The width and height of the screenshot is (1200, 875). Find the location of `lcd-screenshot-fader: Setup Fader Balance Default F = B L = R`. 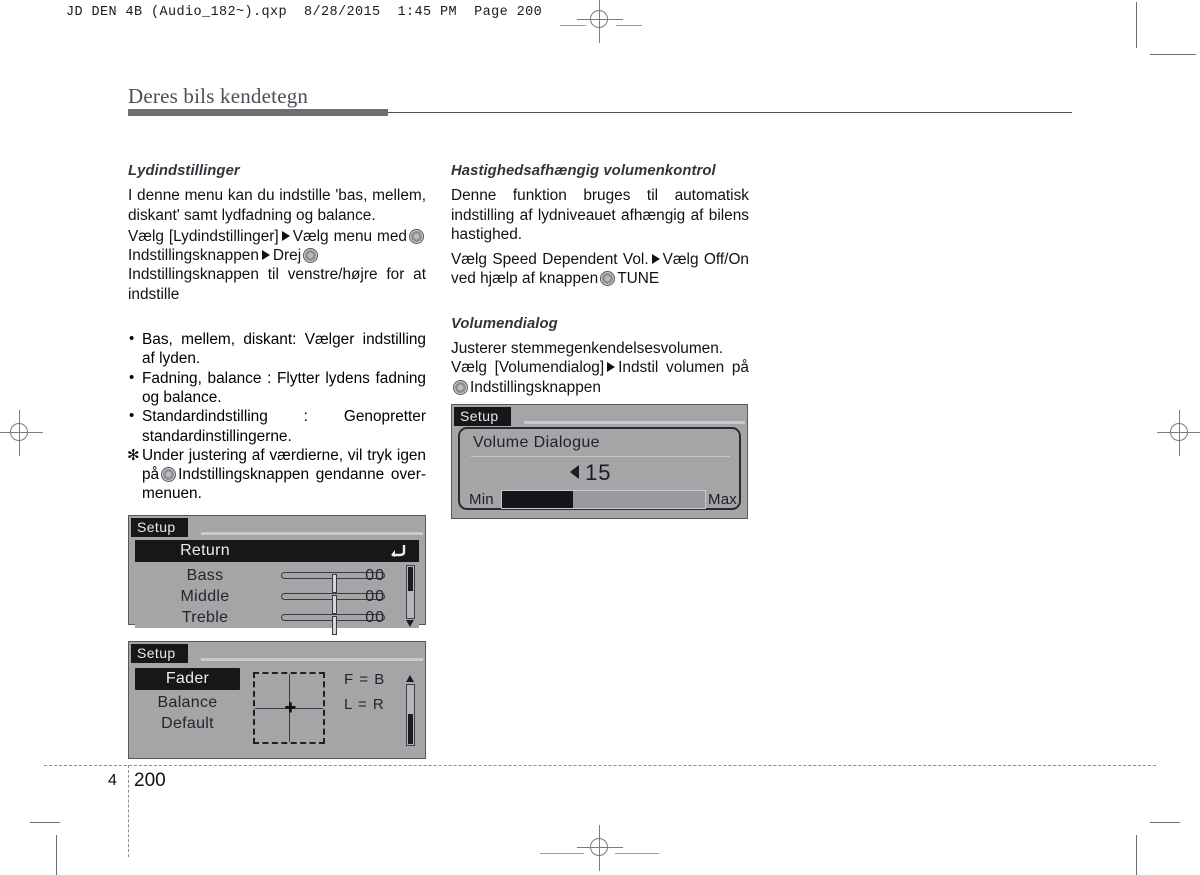

lcd-screenshot-fader: Setup Fader Balance Default F = B L = R is located at coordinates (277, 700).